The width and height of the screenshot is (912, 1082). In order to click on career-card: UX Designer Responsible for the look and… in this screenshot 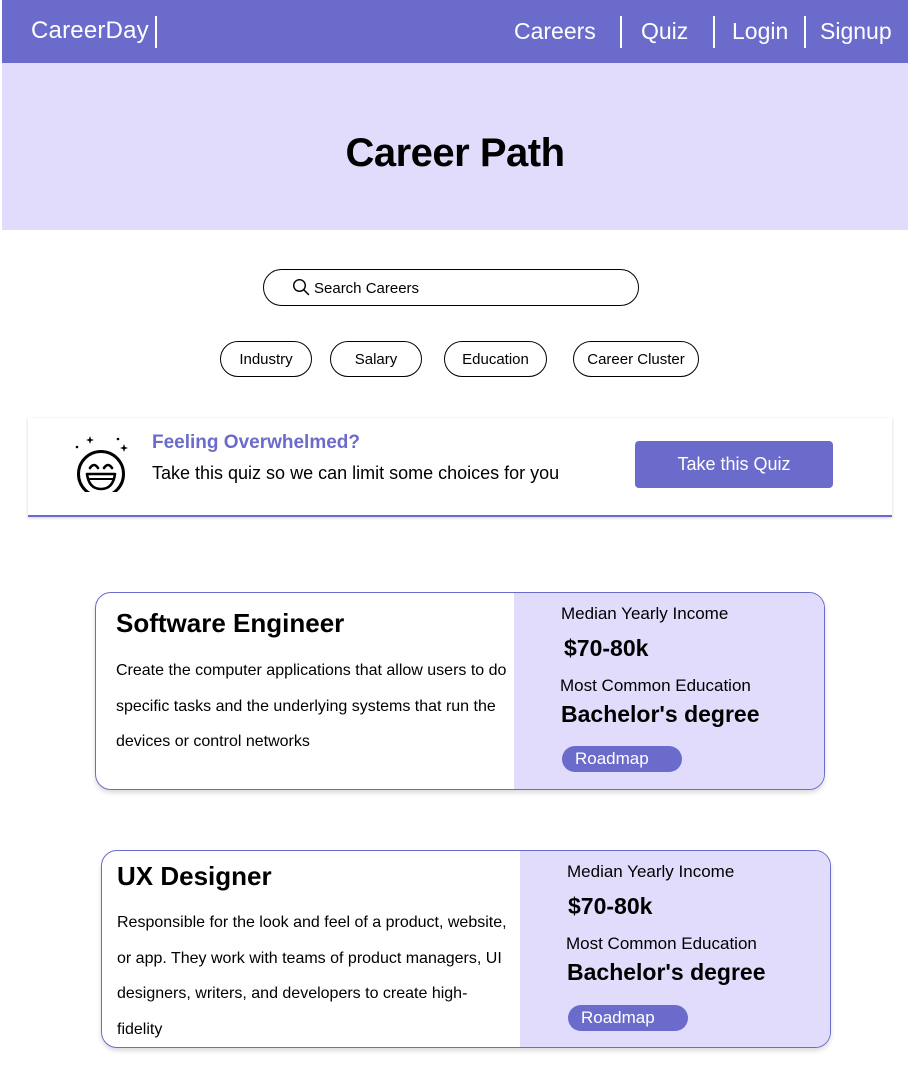, I will do `click(466, 949)`.